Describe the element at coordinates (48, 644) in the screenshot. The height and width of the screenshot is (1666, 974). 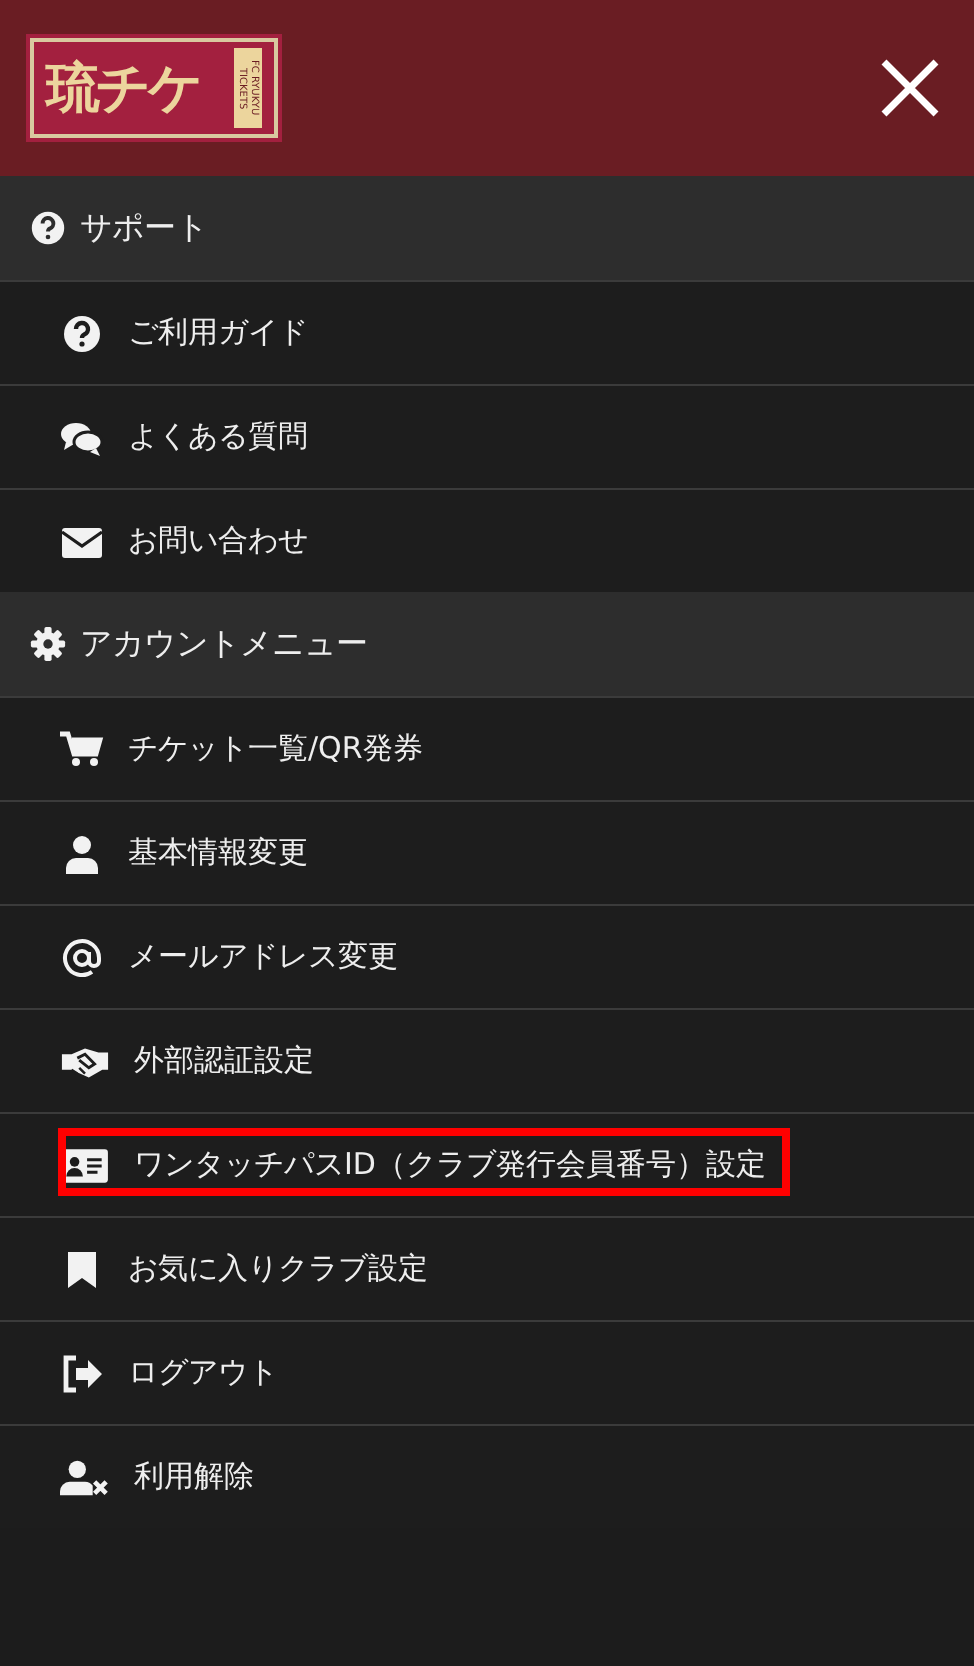
I see `settings-icon` at that location.